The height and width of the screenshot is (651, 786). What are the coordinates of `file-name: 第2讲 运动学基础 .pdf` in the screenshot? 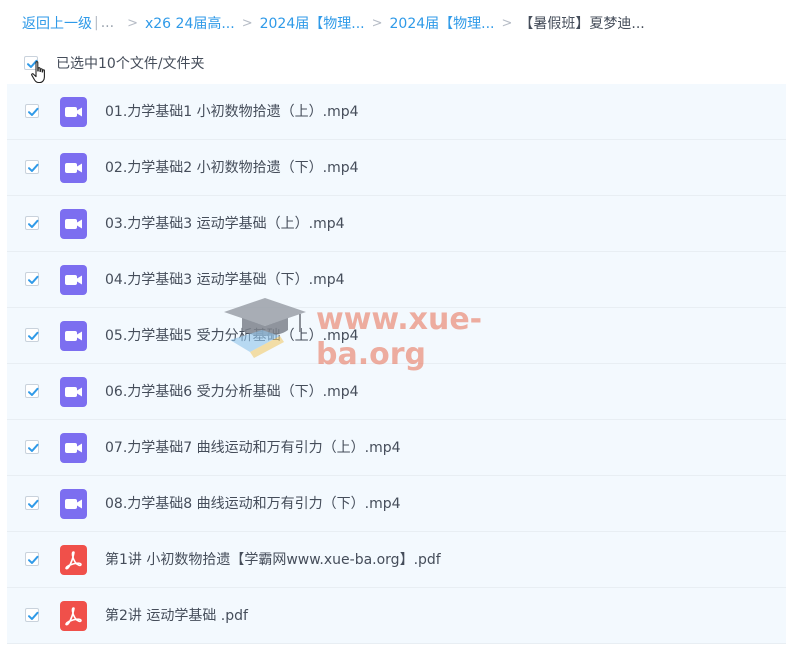 It's located at (176, 615).